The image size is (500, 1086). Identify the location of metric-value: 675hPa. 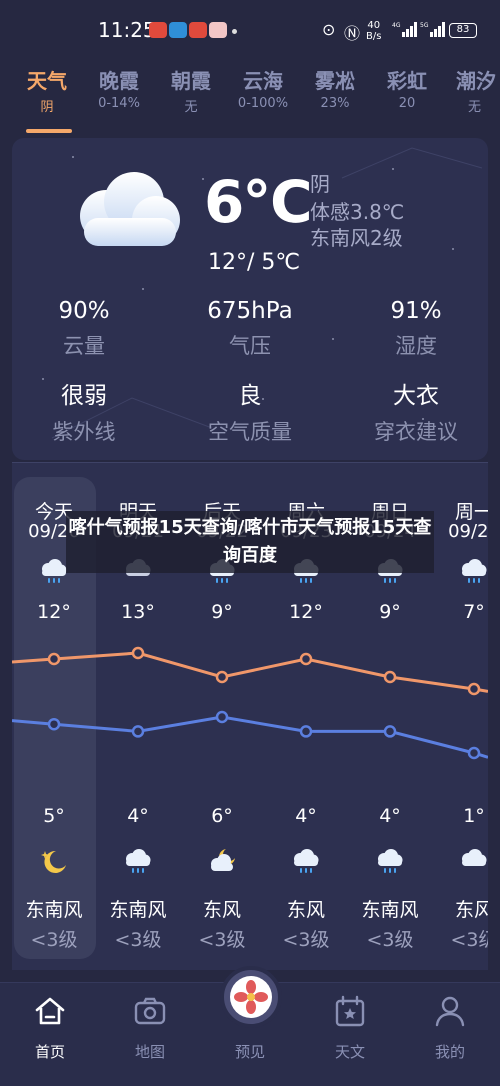
(250, 311).